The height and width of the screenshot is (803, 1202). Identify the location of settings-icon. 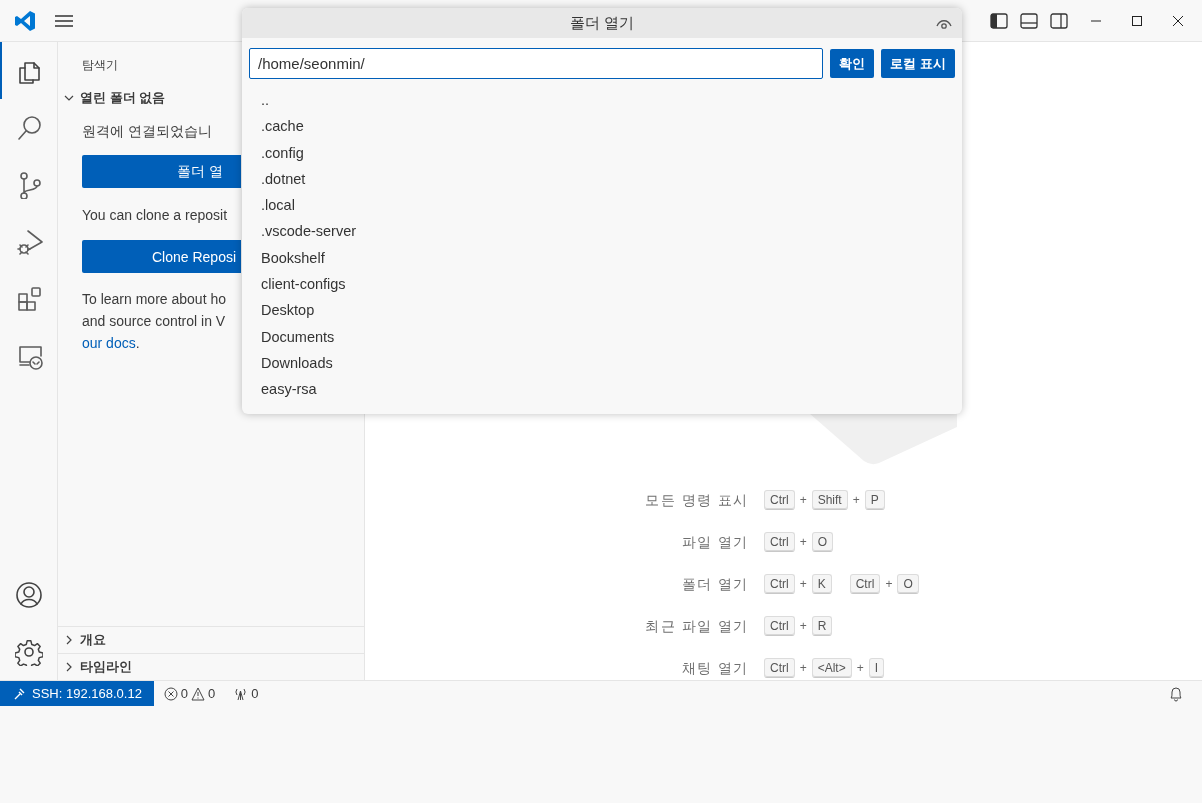
(28, 651).